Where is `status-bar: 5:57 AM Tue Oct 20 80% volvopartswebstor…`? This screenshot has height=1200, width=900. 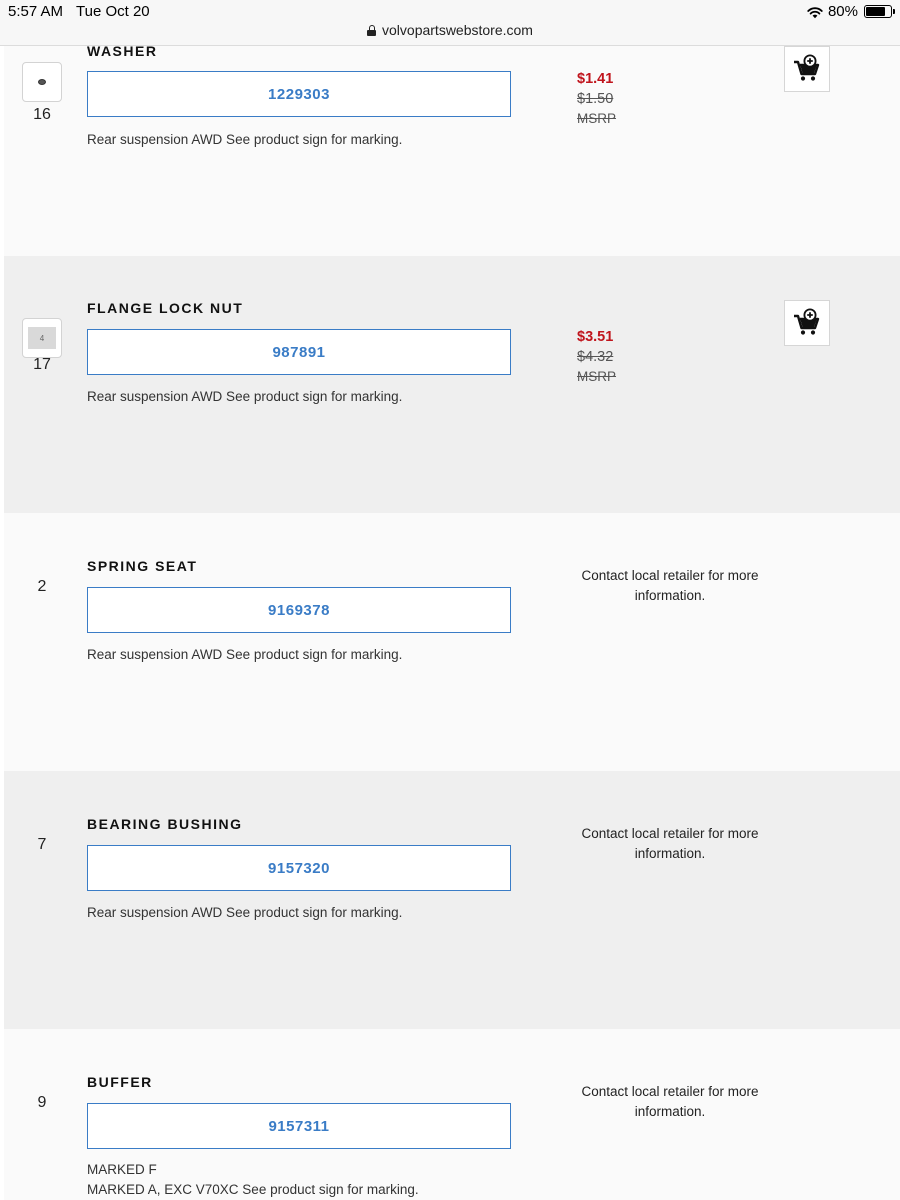
status-bar: 5:57 AM Tue Oct 20 80% volvopartswebstor… is located at coordinates (450, 23).